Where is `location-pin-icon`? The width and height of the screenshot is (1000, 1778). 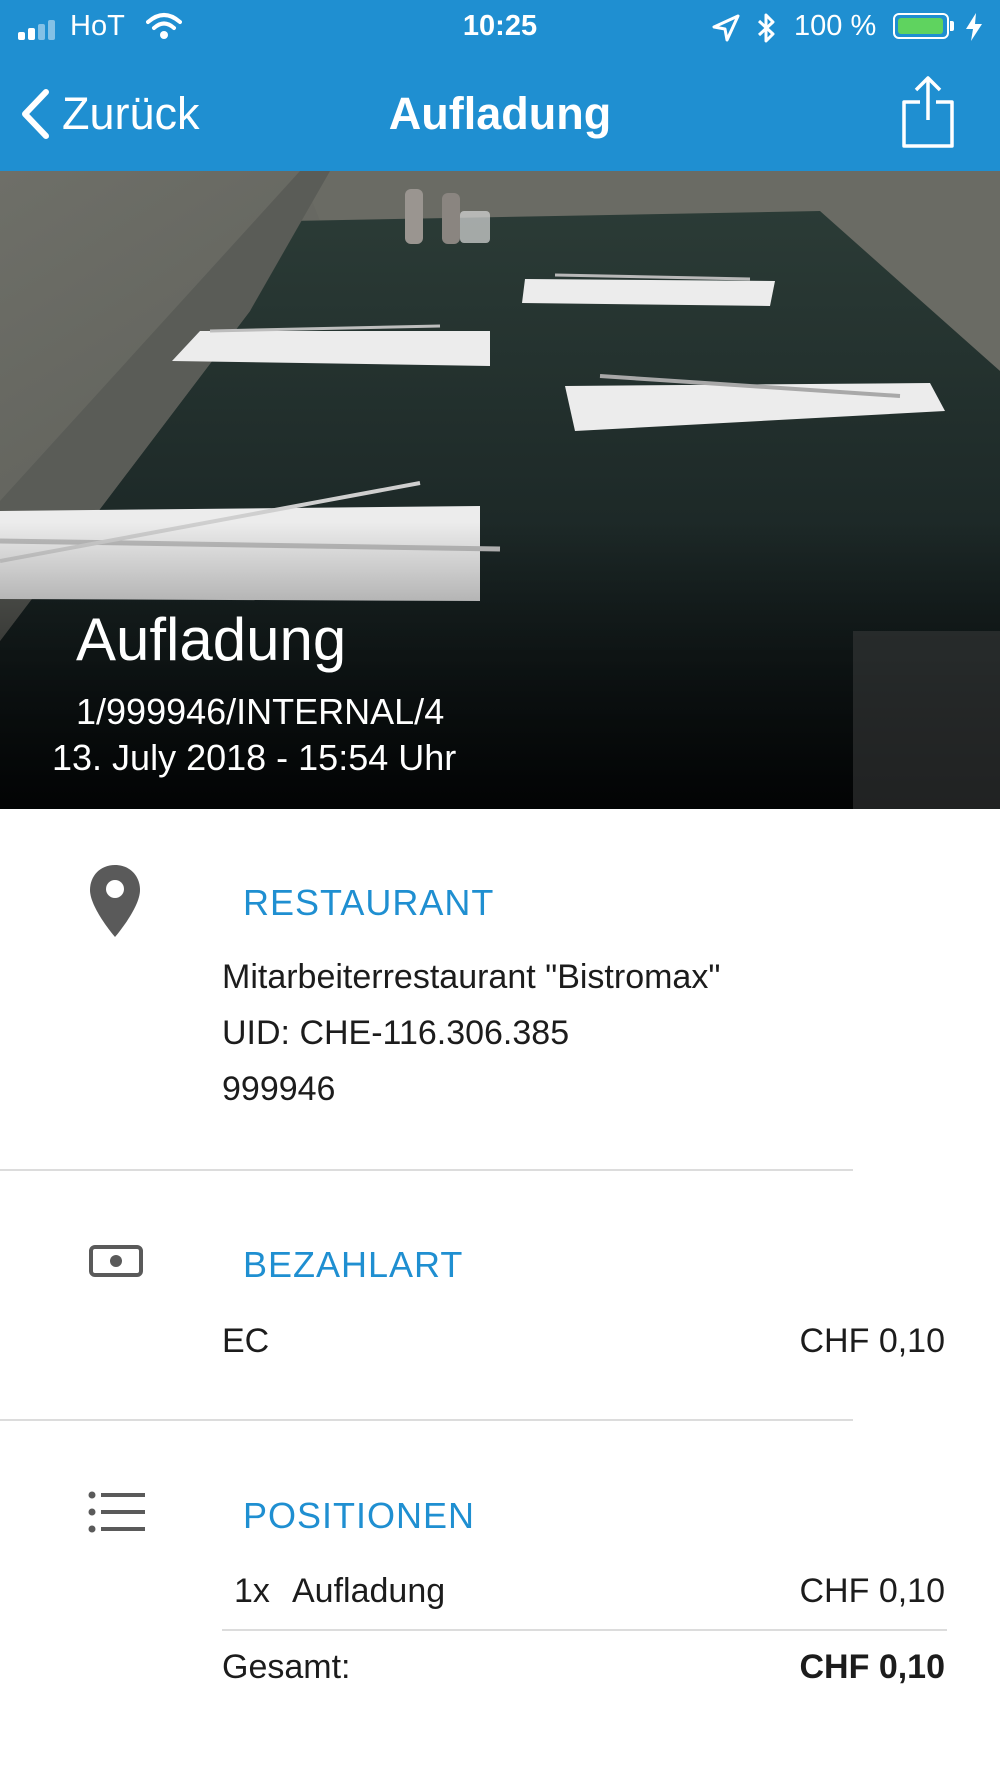 location-pin-icon is located at coordinates (115, 901).